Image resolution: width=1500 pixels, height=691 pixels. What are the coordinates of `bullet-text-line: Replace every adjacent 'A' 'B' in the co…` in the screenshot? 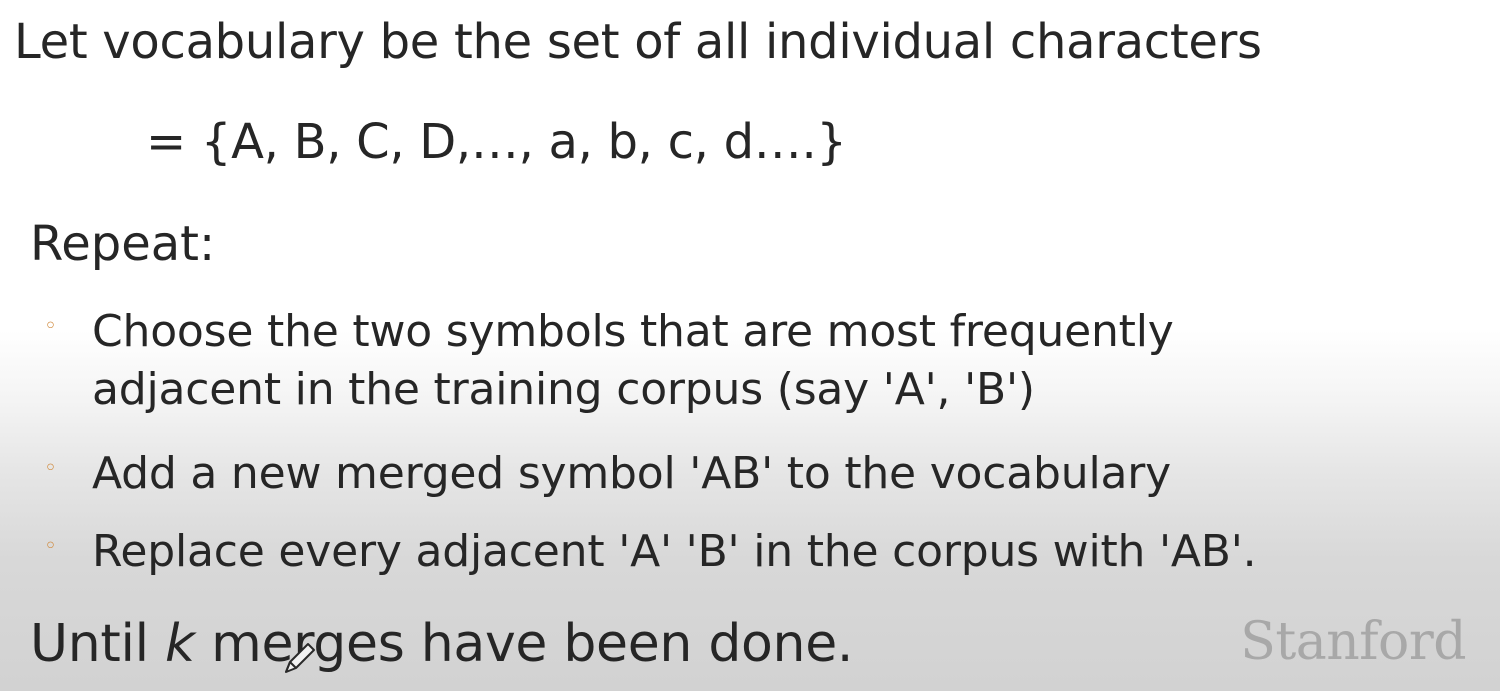 It's located at (674, 551).